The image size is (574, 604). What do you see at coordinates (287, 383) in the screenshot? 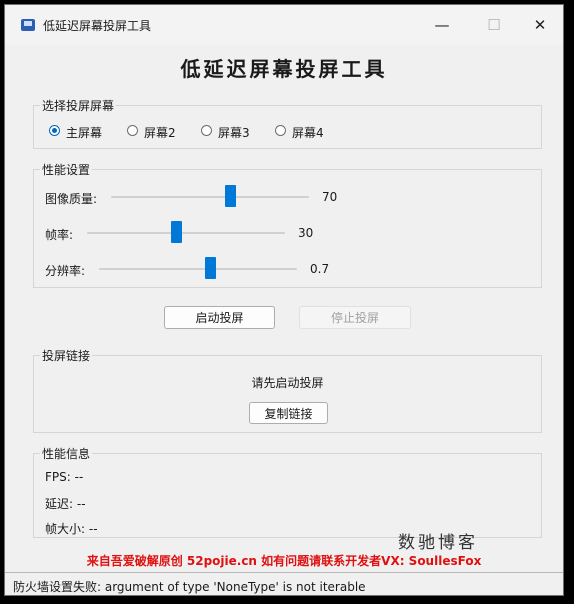
I see `link-status-text: 请先启动投屏` at bounding box center [287, 383].